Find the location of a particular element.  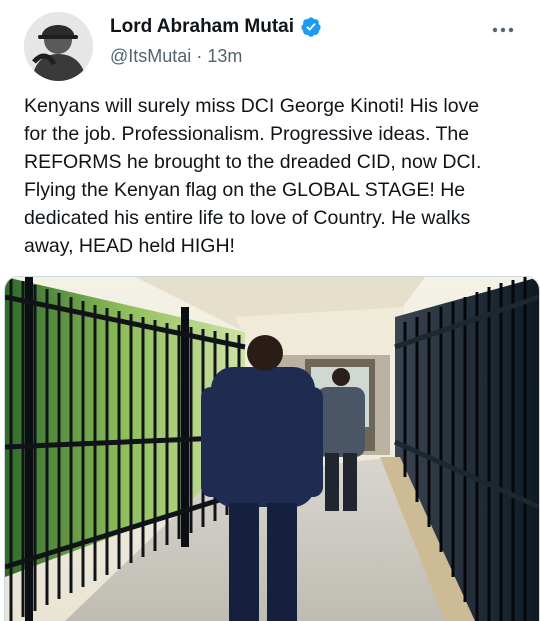

verified-badge-icon is located at coordinates (311, 27).